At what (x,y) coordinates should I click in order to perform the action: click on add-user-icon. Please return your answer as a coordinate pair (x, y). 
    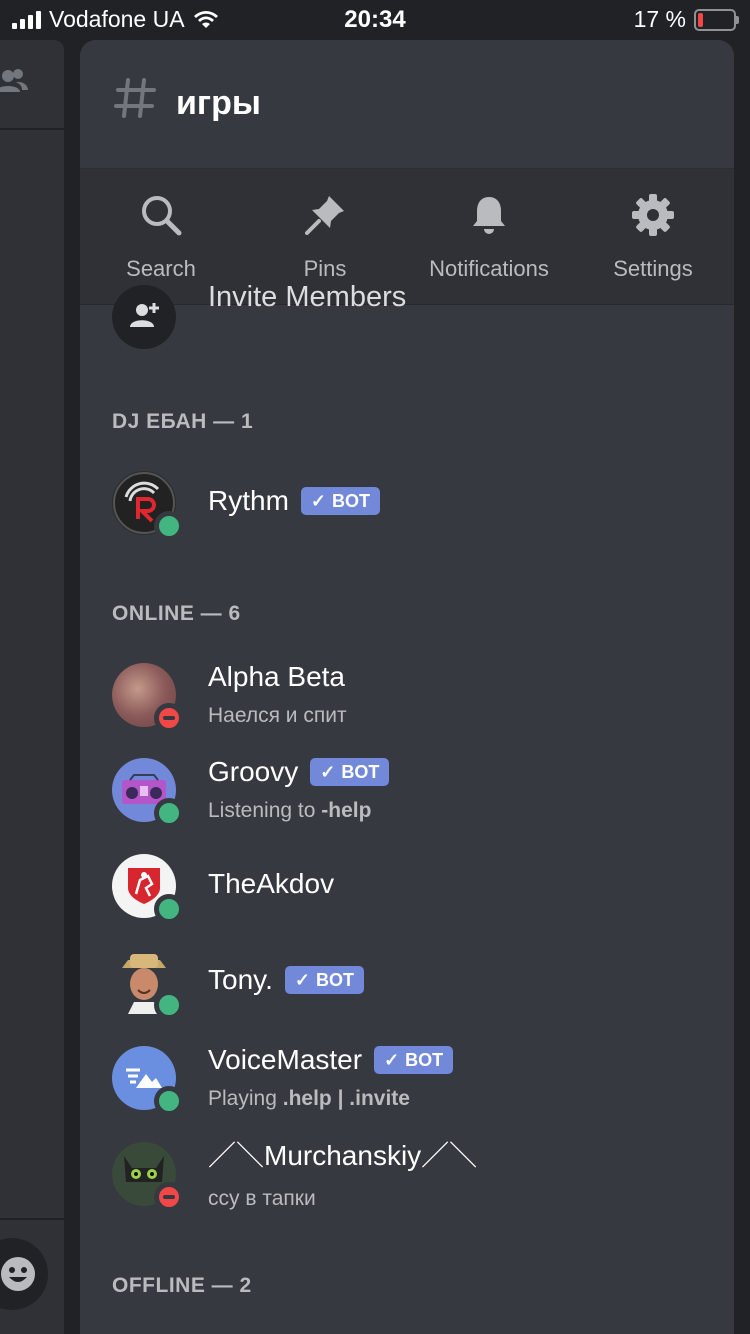
    Looking at the image, I should click on (144, 315).